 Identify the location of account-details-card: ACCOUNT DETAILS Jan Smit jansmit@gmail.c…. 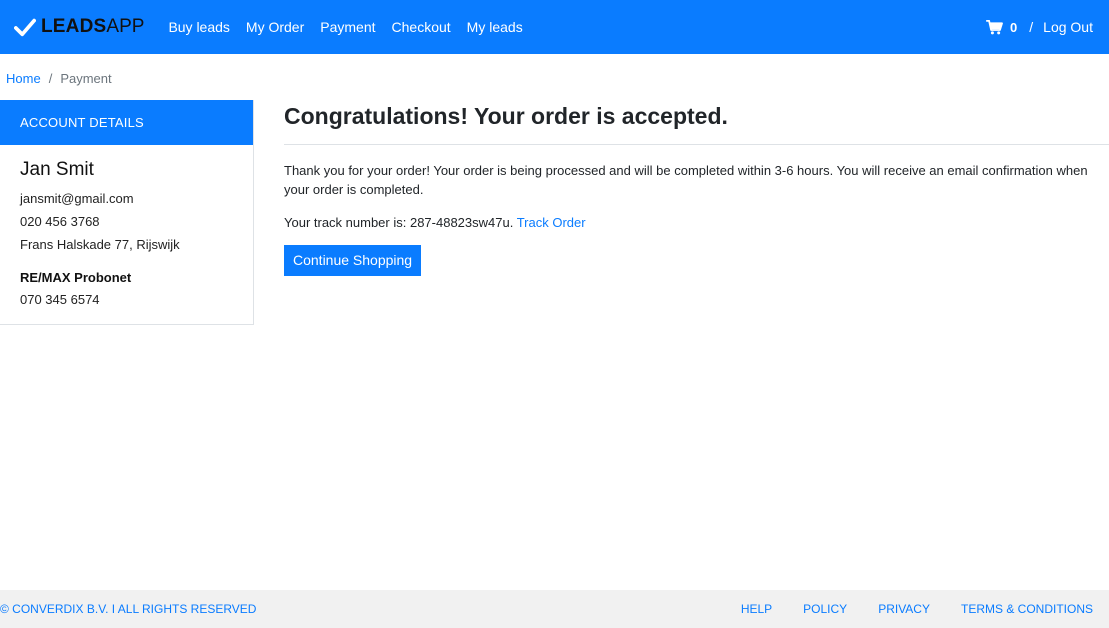
(127, 212).